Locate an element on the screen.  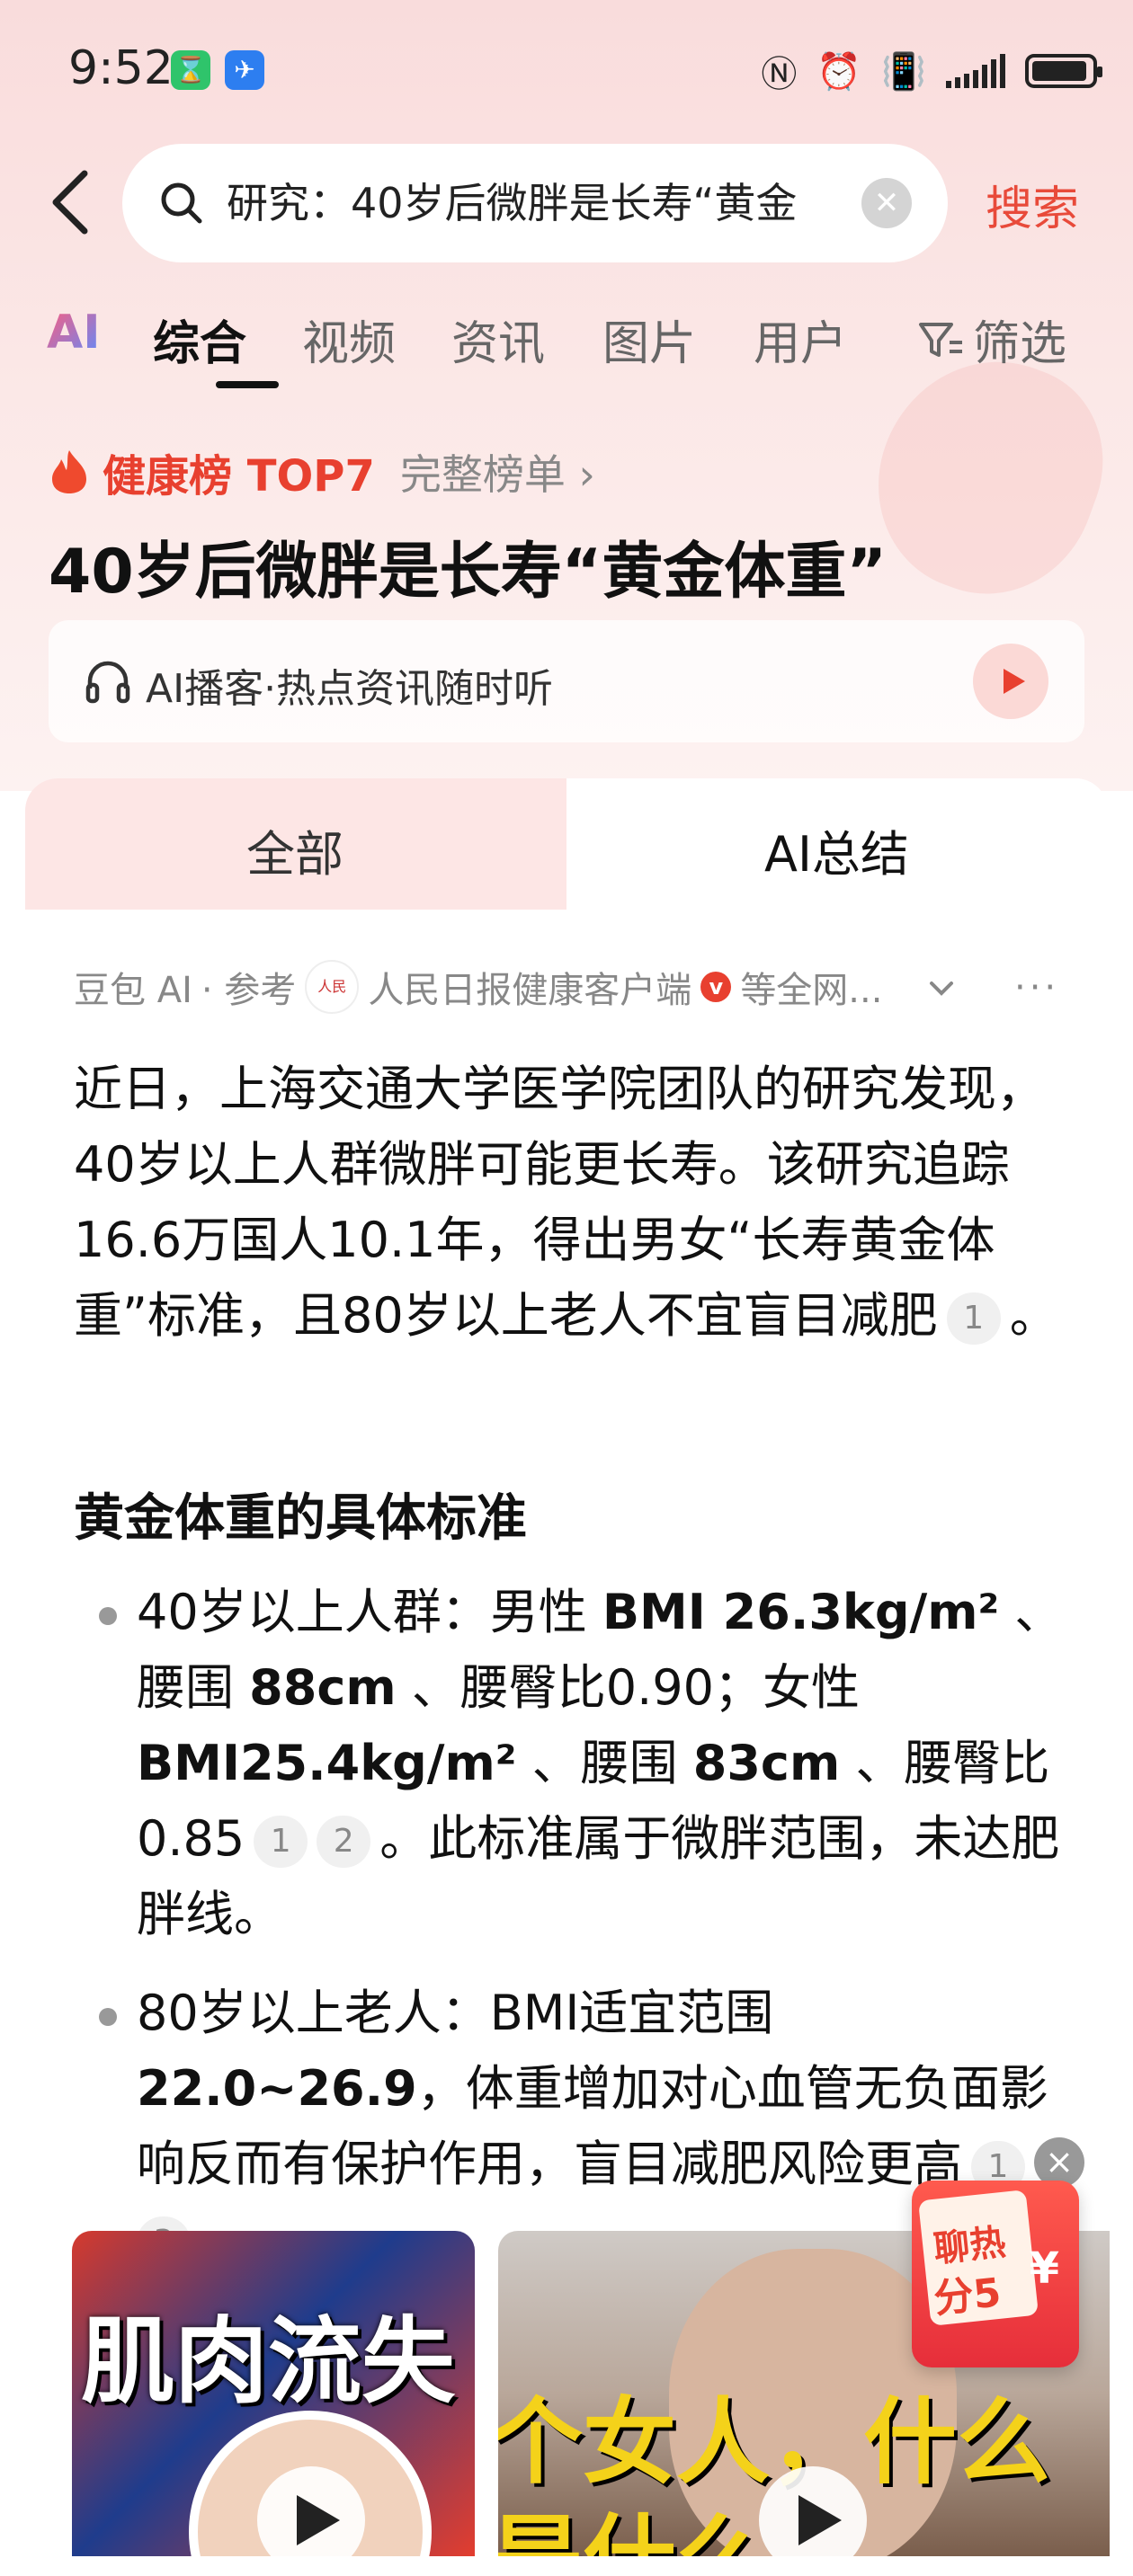
signal-icon is located at coordinates (975, 71).